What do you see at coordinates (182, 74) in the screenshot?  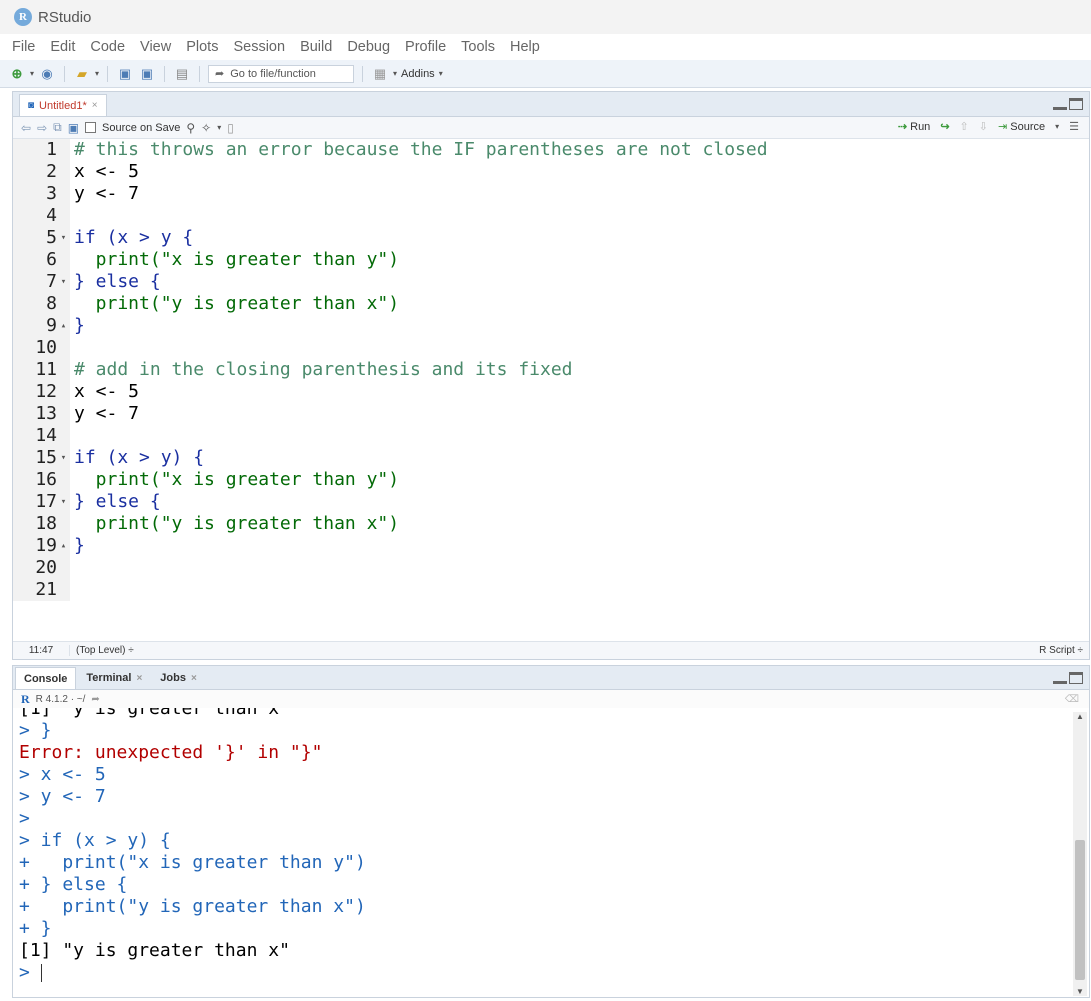 I see `print-icon: ▤` at bounding box center [182, 74].